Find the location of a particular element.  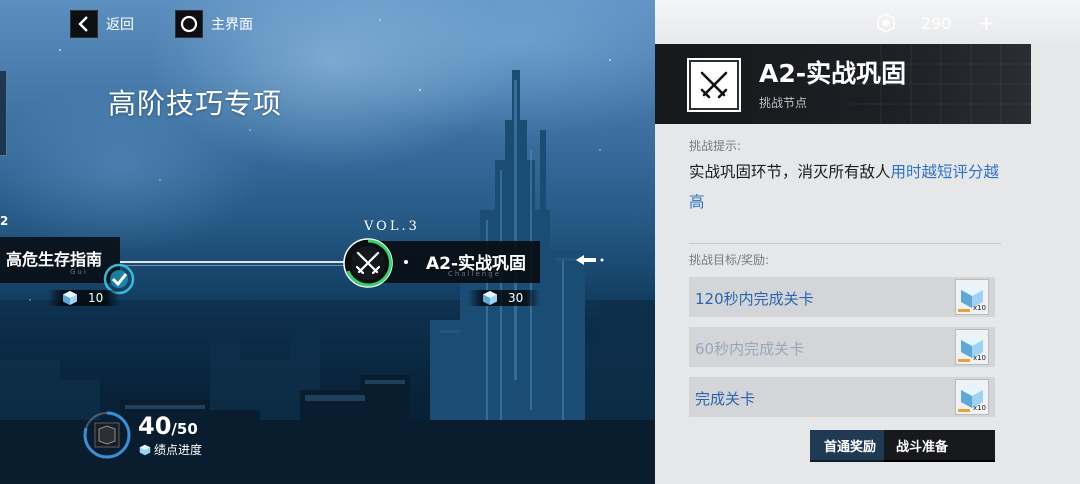

stage-node-current: A2-实战巩固 Challenge is located at coordinates (460, 262).